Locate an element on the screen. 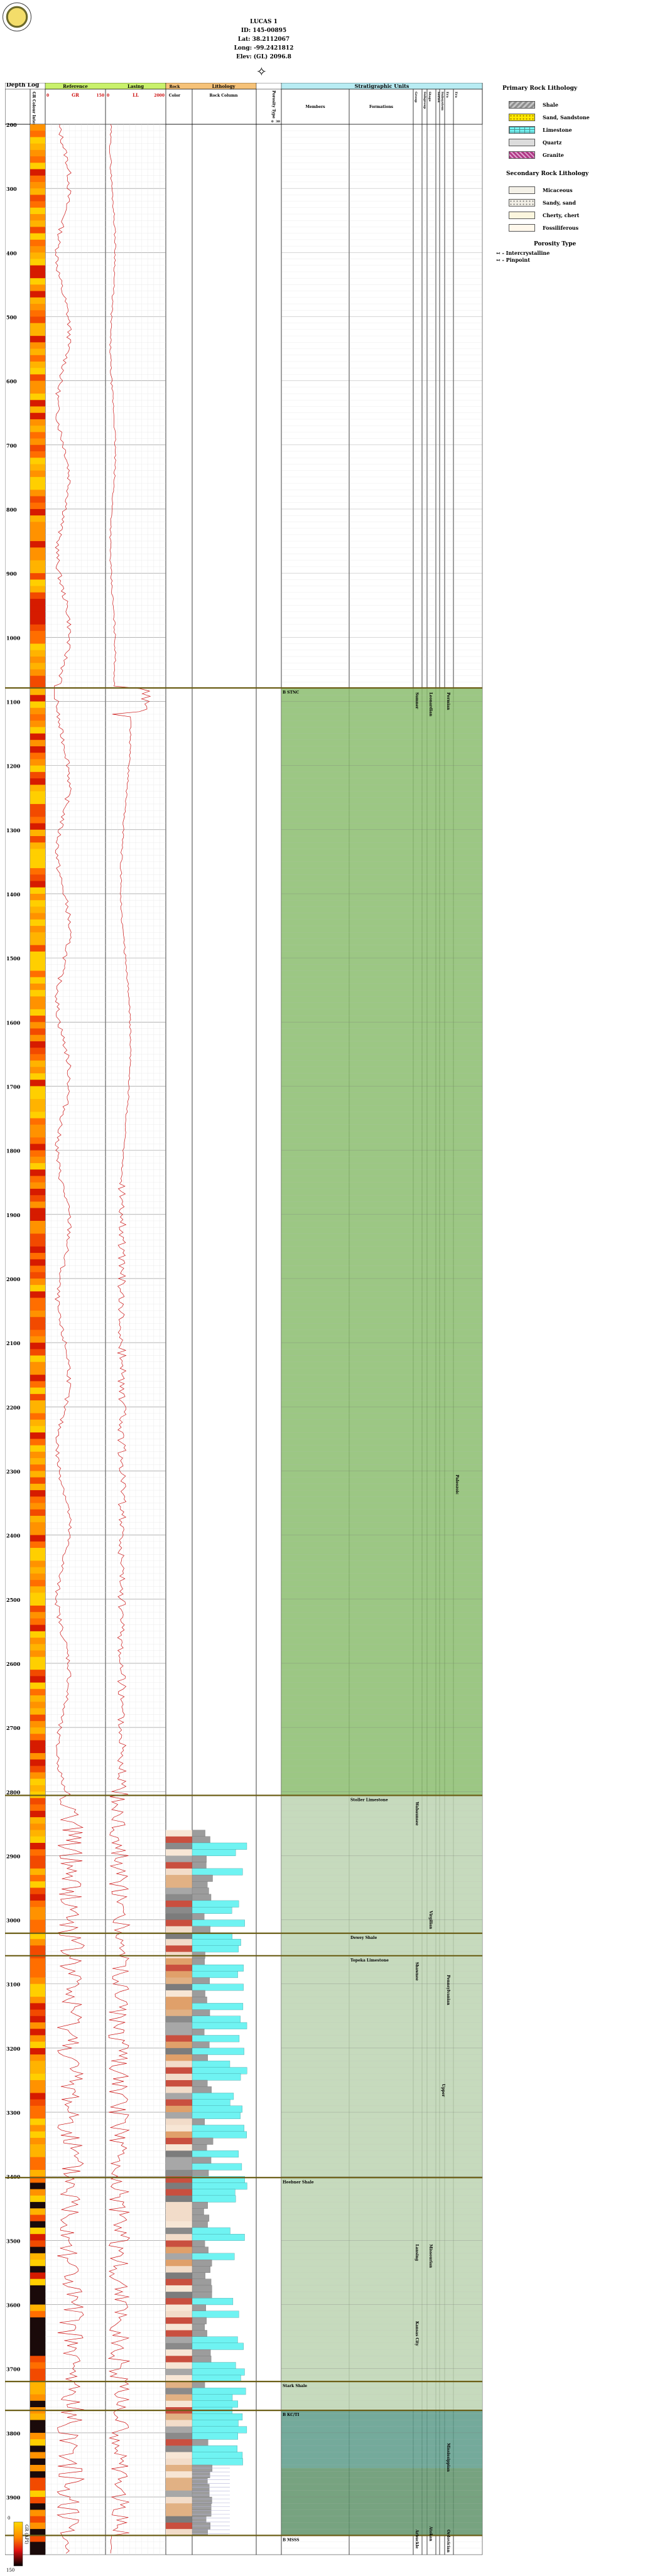 This screenshot has width=650, height=2576. depth-tick-label: 2200 is located at coordinates (13, 1407).